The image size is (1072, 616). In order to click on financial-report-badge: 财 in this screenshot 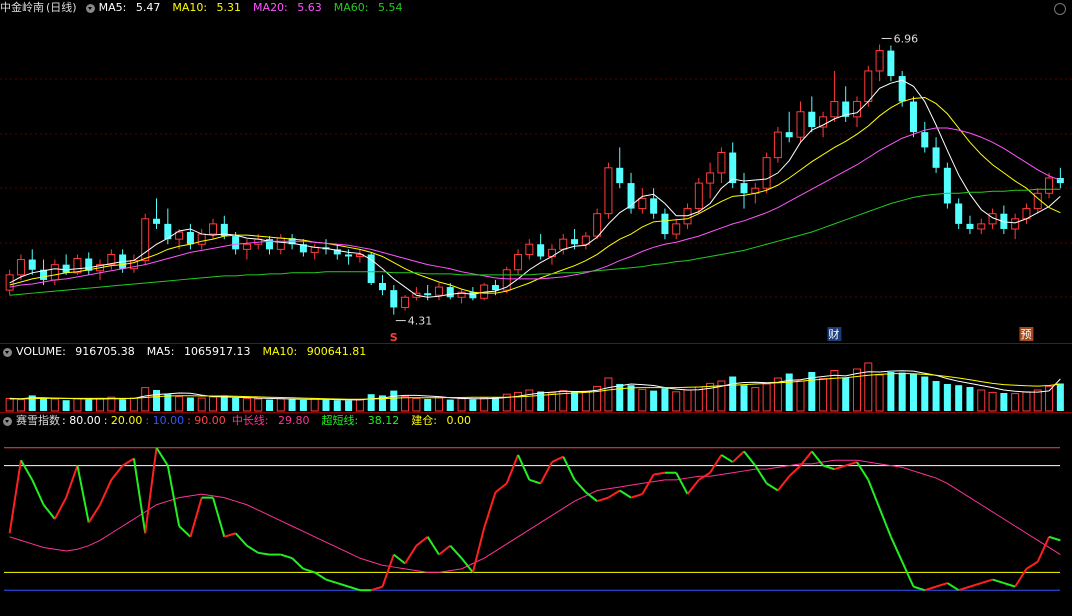, I will do `click(833, 334)`.